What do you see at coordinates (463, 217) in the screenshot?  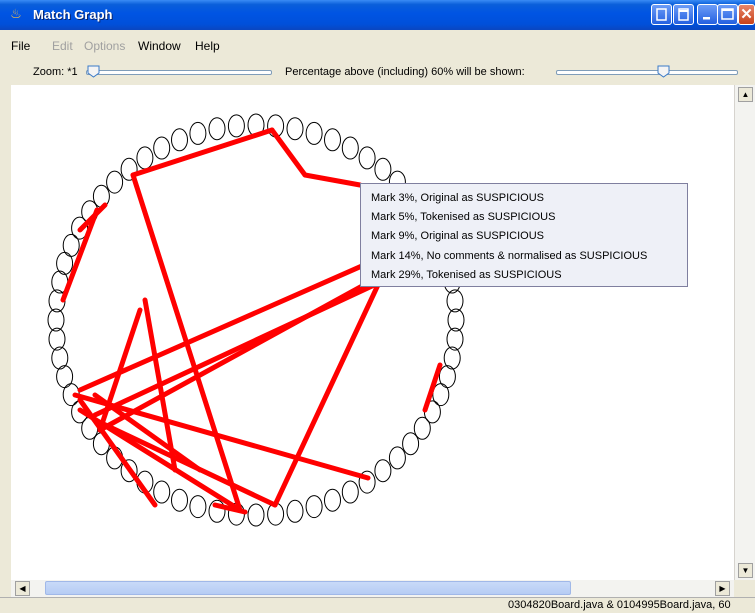 I see `tooltip-item: Mark 5%, Tokenised as SUSPICIOUS` at bounding box center [463, 217].